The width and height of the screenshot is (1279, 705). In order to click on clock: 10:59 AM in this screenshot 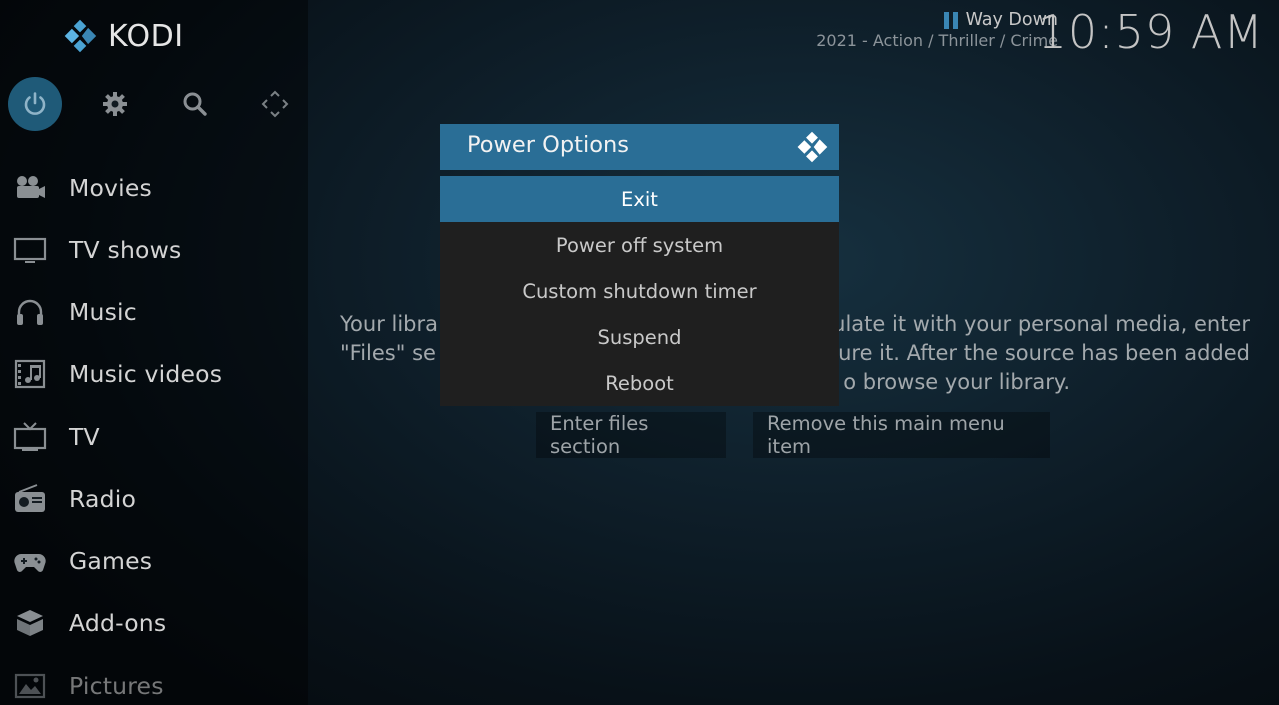, I will do `click(1150, 32)`.